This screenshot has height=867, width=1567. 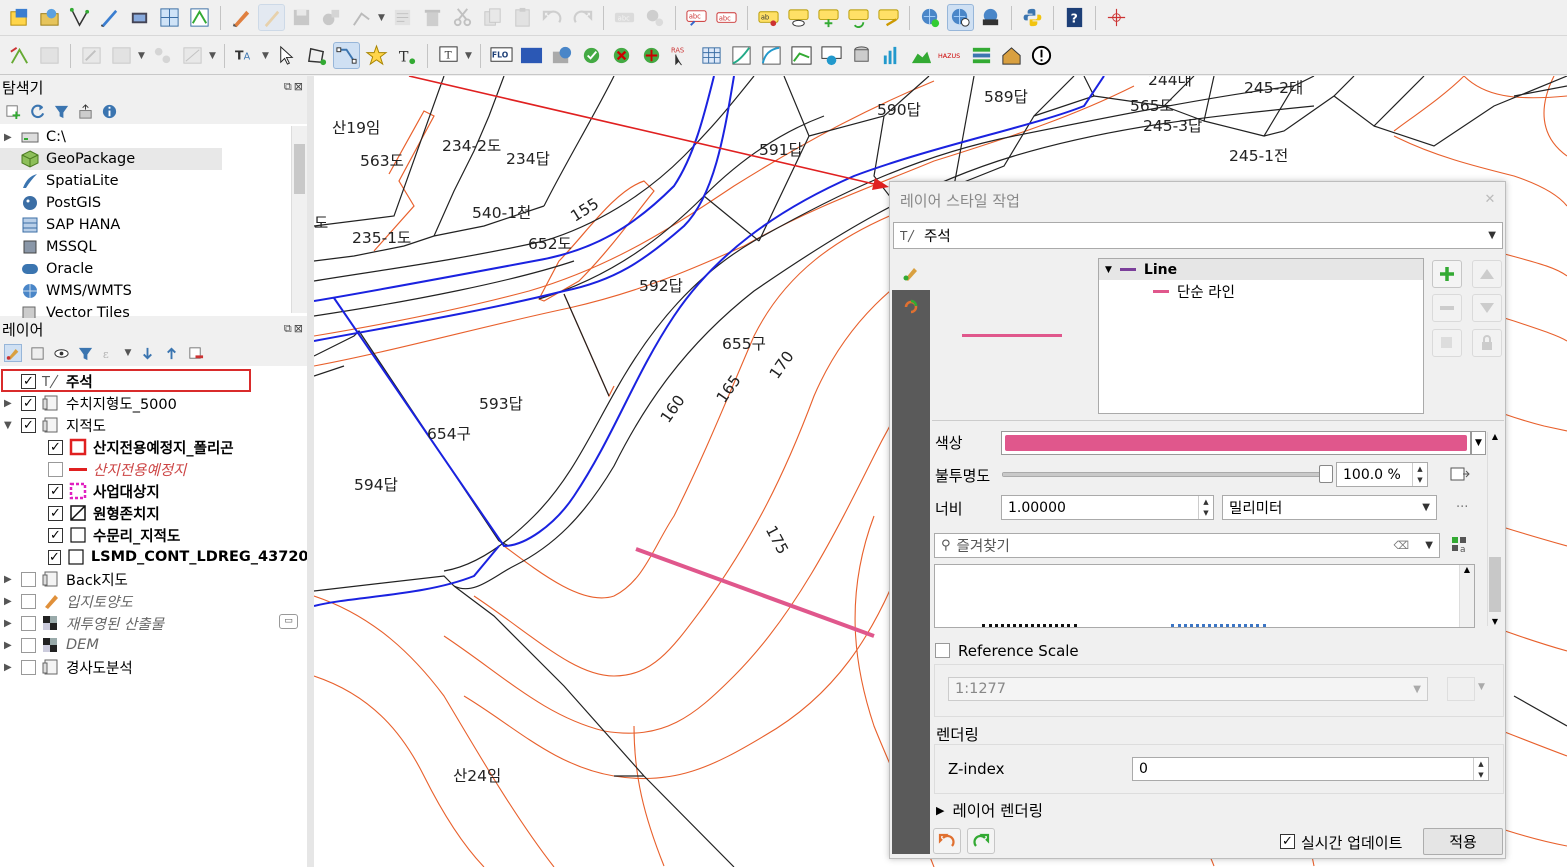 What do you see at coordinates (346, 55) in the screenshot?
I see `line-annotation-icon` at bounding box center [346, 55].